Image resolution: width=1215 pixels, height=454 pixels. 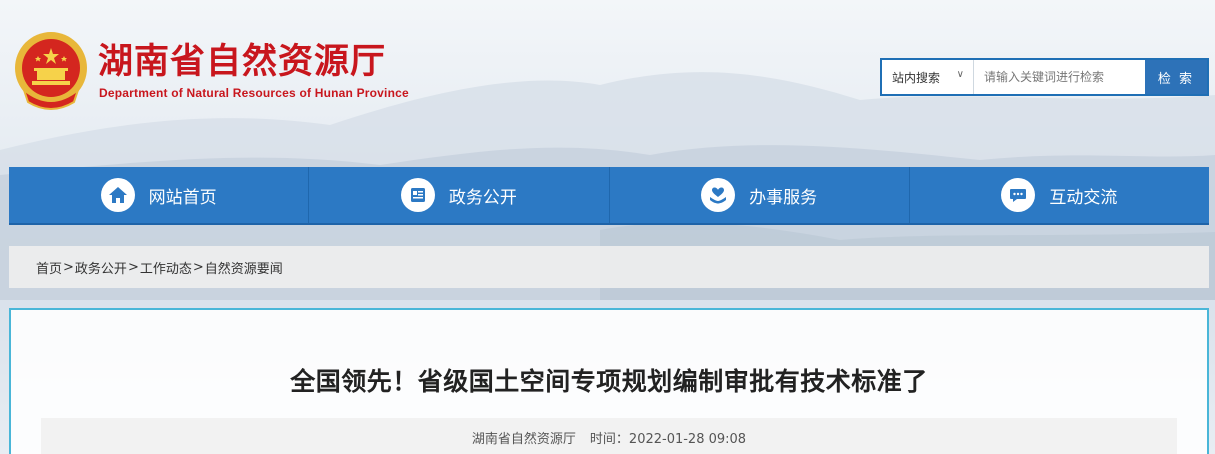 What do you see at coordinates (51, 71) in the screenshot?
I see `national-emblem` at bounding box center [51, 71].